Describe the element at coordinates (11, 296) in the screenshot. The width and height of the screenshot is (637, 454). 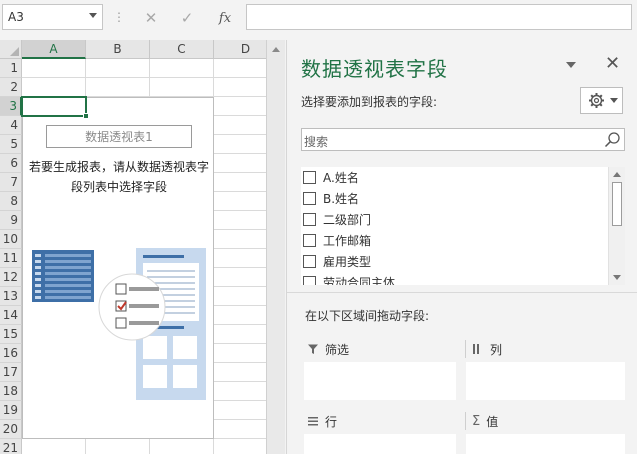
I see `row-header: 13` at that location.